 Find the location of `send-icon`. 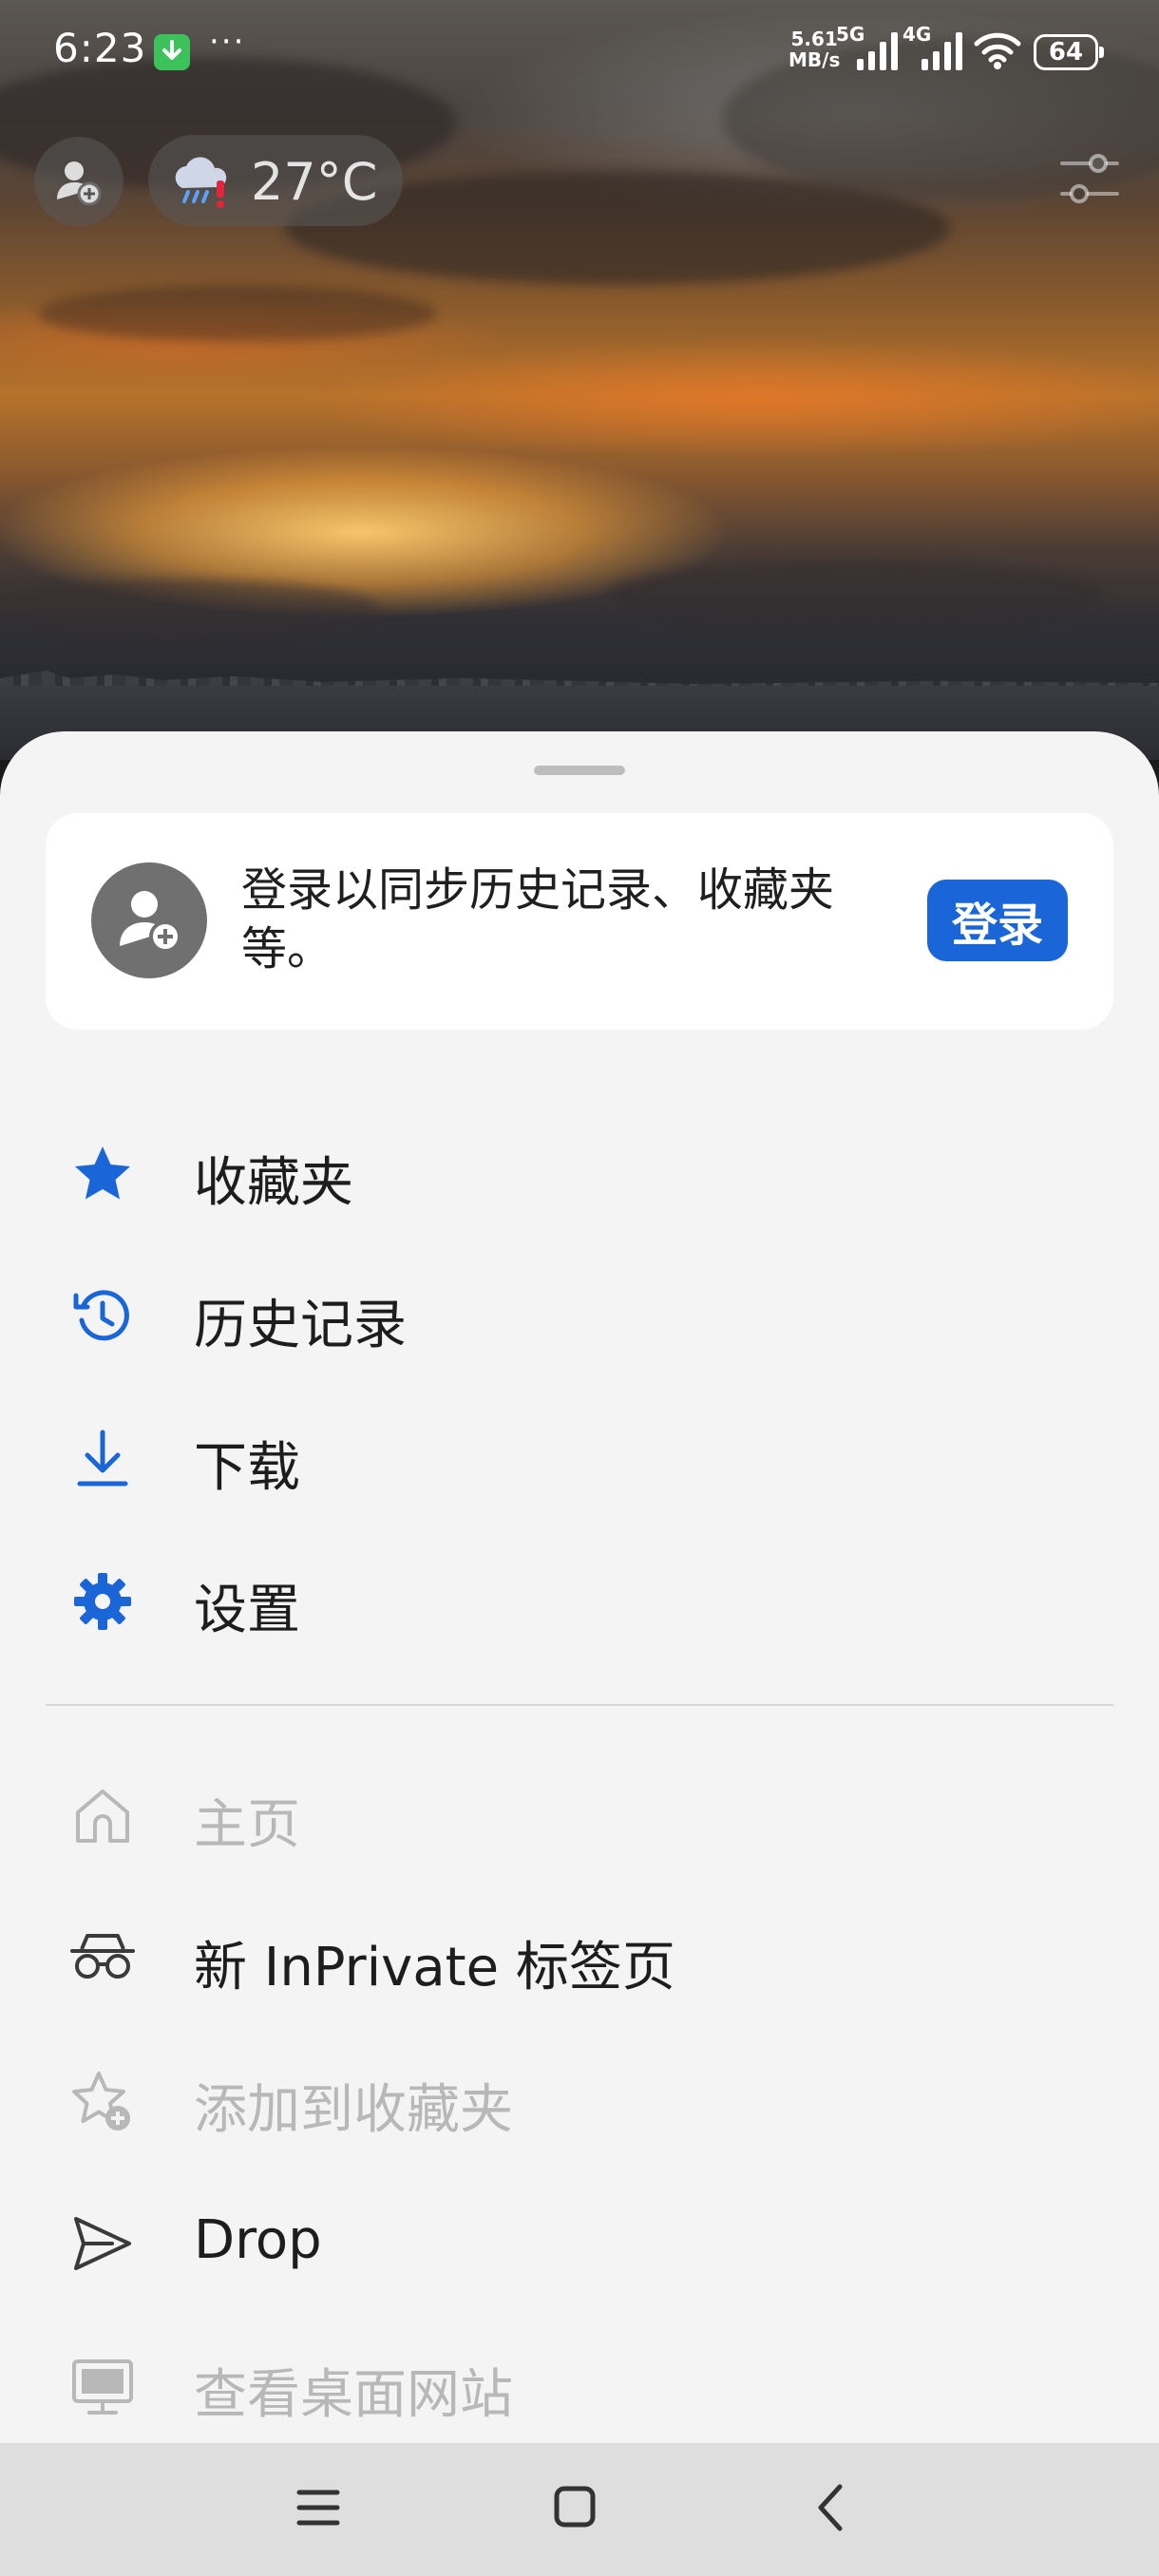

send-icon is located at coordinates (102, 2243).